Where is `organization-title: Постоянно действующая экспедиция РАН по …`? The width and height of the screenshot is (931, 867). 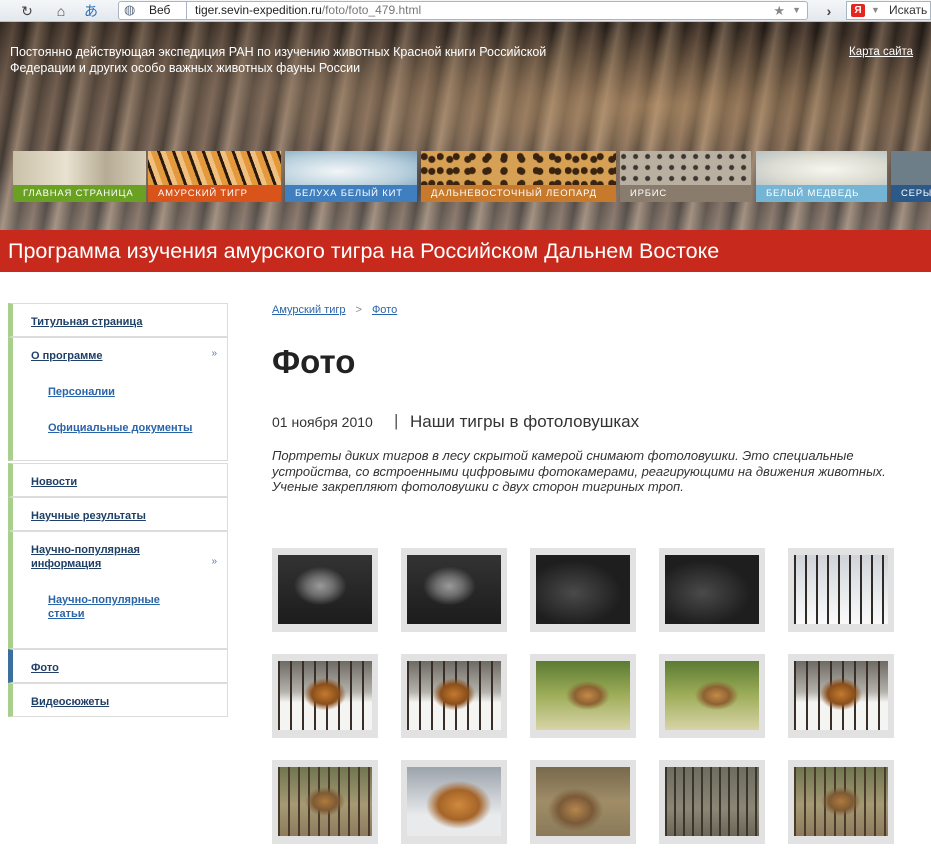
organization-title: Постоянно действующая экспедиция РАН по … is located at coordinates (278, 60).